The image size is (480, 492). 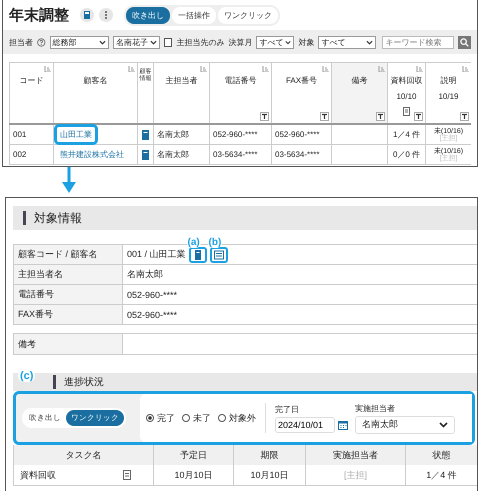 What do you see at coordinates (287, 409) in the screenshot?
I see `field-label: 完了日` at bounding box center [287, 409].